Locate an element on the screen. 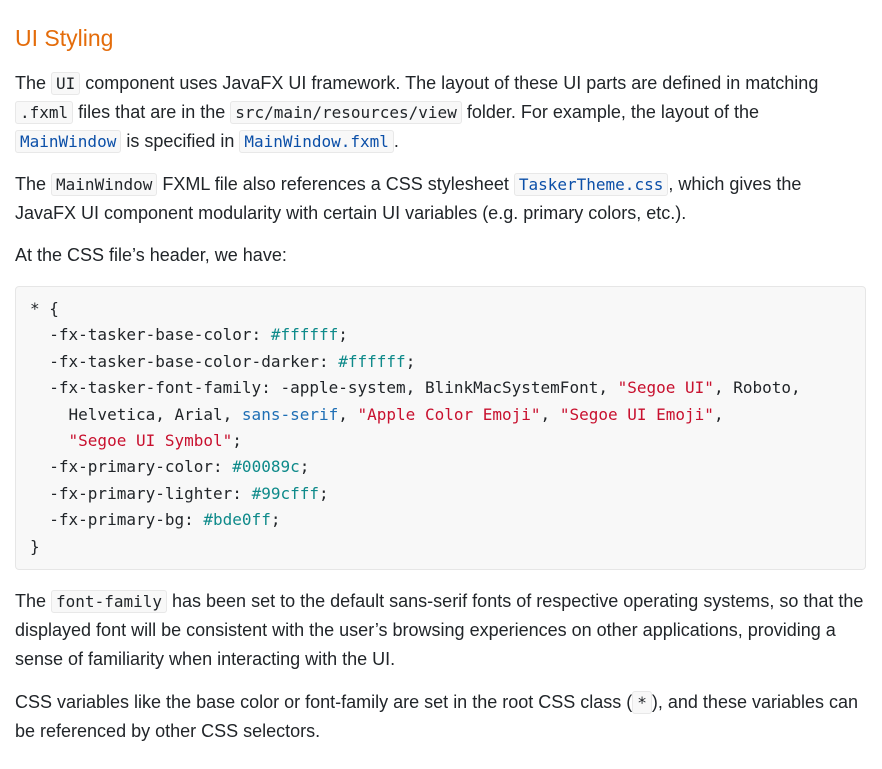 The height and width of the screenshot is (769, 882). code-property: -fx-primary-bg: is located at coordinates (117, 520).